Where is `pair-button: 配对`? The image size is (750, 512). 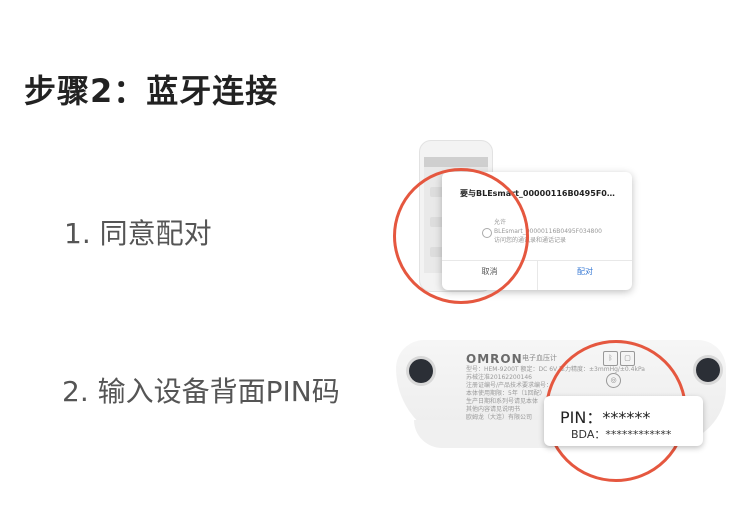
pair-button: 配对 is located at coordinates (585, 271).